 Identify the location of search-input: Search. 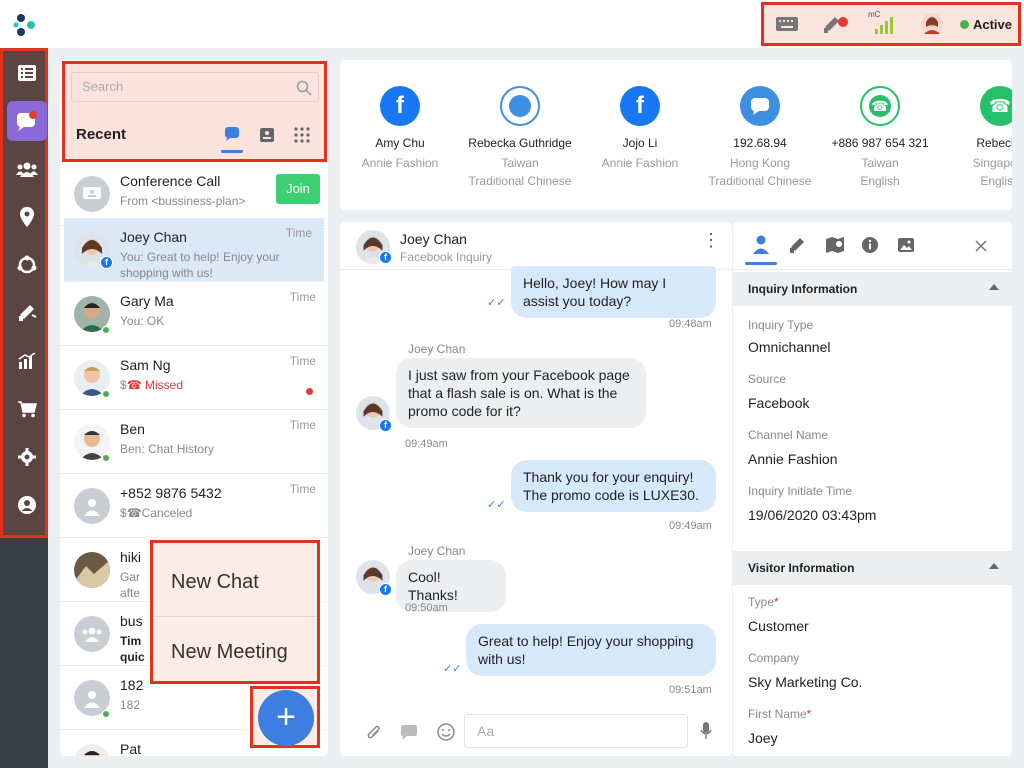
(195, 87).